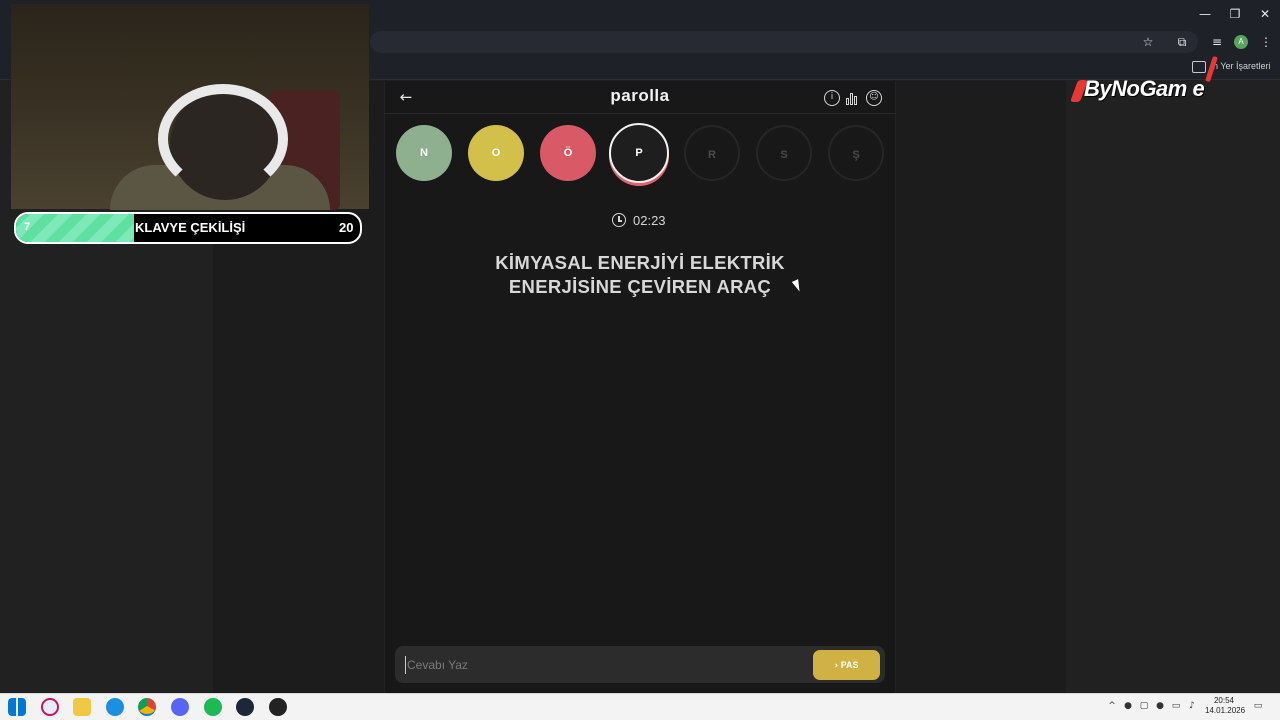  Describe the element at coordinates (1173, 387) in the screenshot. I see `right-gutter` at that location.